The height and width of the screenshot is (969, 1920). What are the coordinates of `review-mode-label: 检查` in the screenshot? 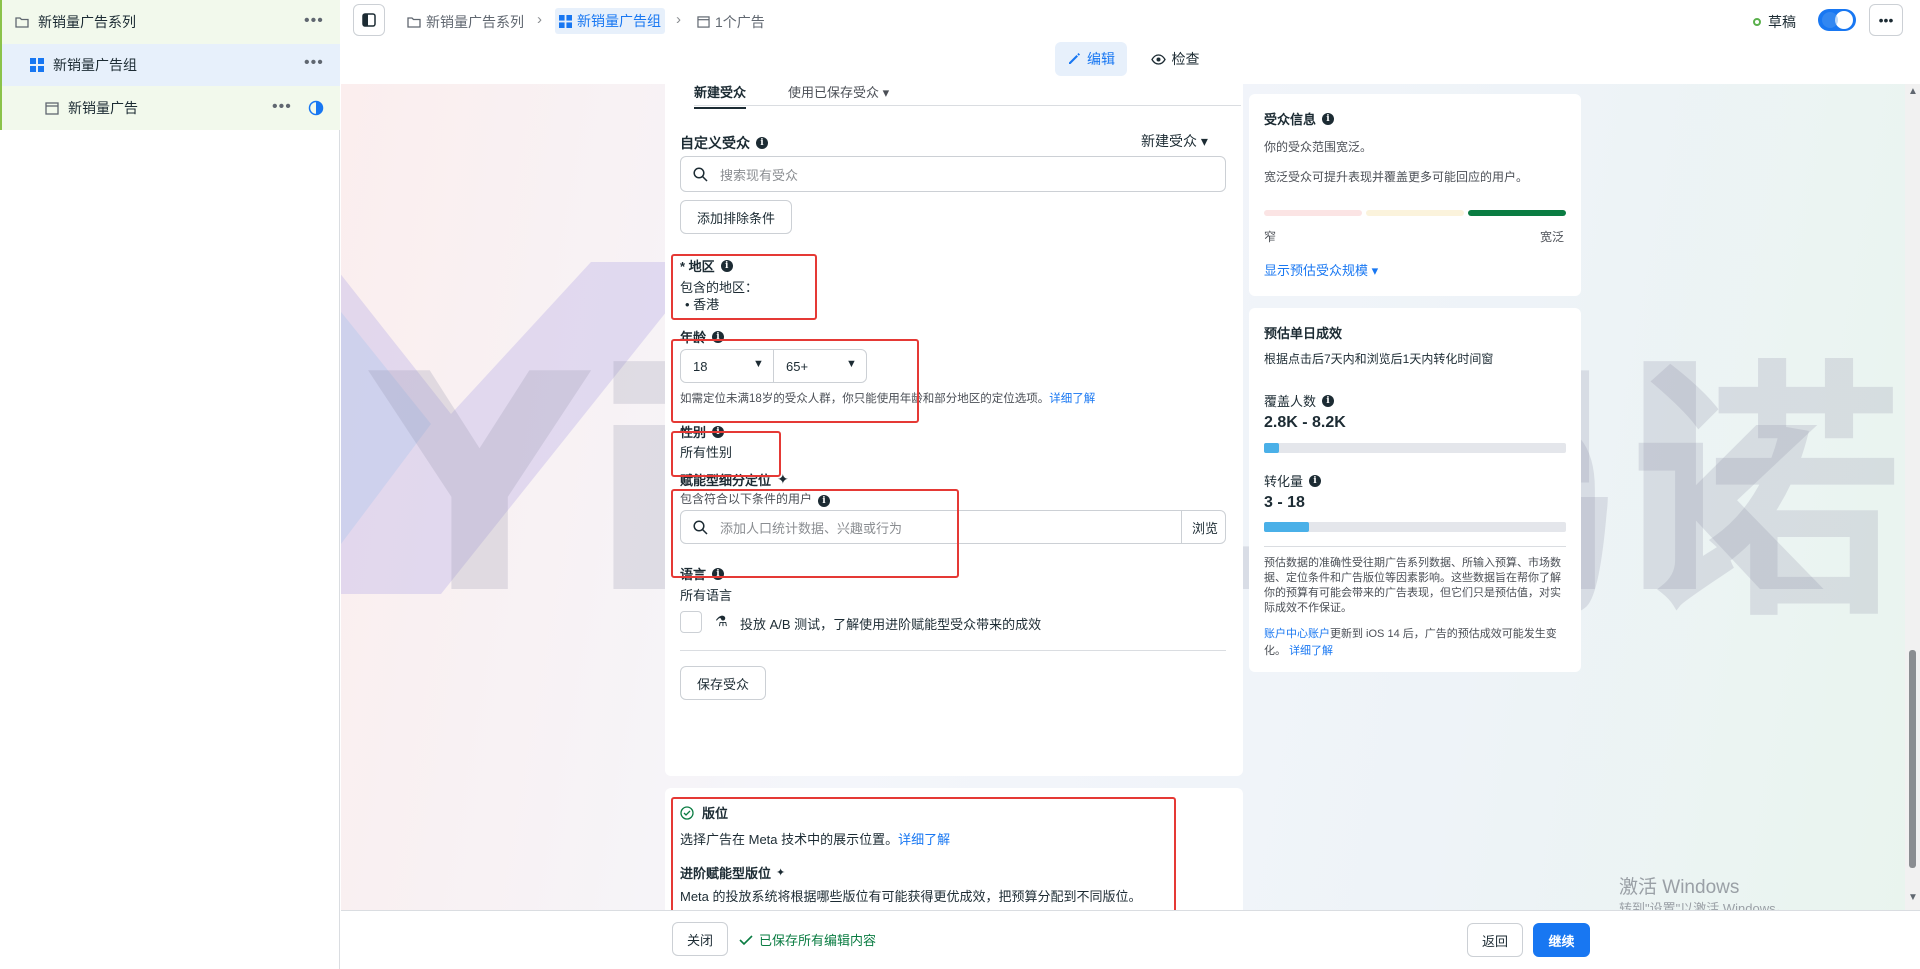 It's located at (1185, 59).